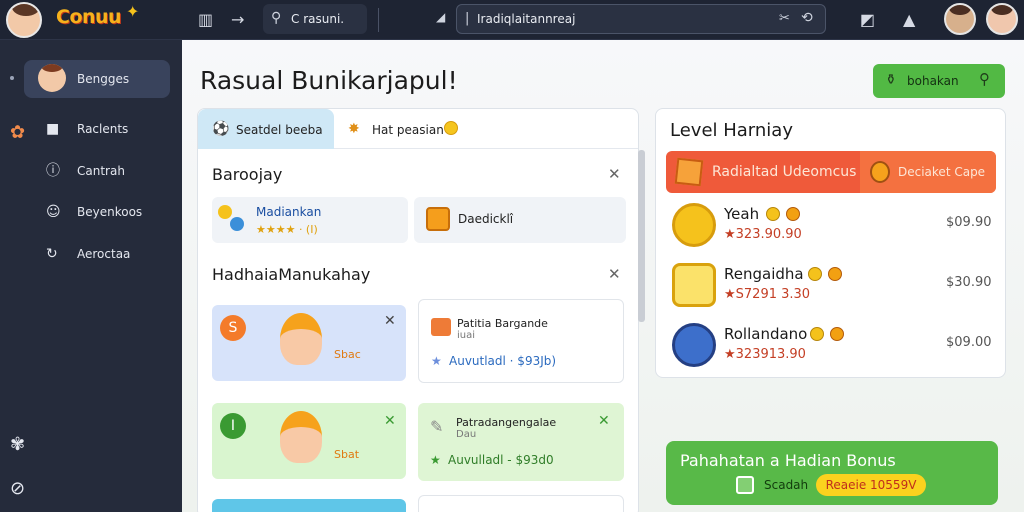 The image size is (1024, 512). Describe the element at coordinates (502, 323) in the screenshot. I see `card-title: Patitia Bargande` at that location.